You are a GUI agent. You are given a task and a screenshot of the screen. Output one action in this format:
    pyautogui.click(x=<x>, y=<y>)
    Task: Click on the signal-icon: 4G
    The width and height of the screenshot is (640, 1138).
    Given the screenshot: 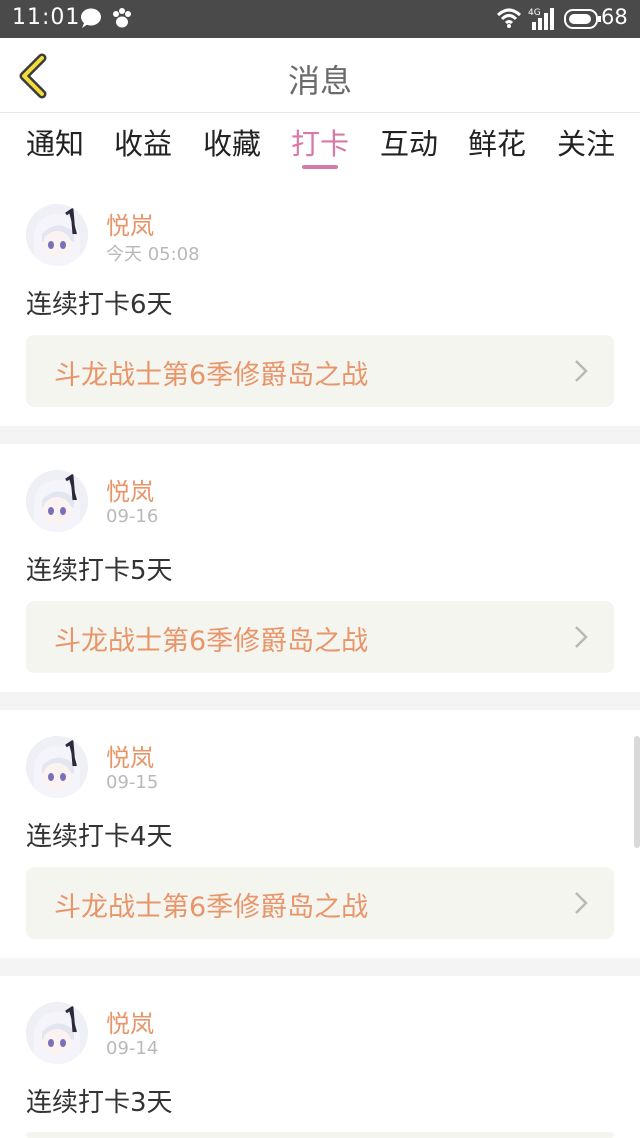 What is the action you would take?
    pyautogui.click(x=543, y=18)
    